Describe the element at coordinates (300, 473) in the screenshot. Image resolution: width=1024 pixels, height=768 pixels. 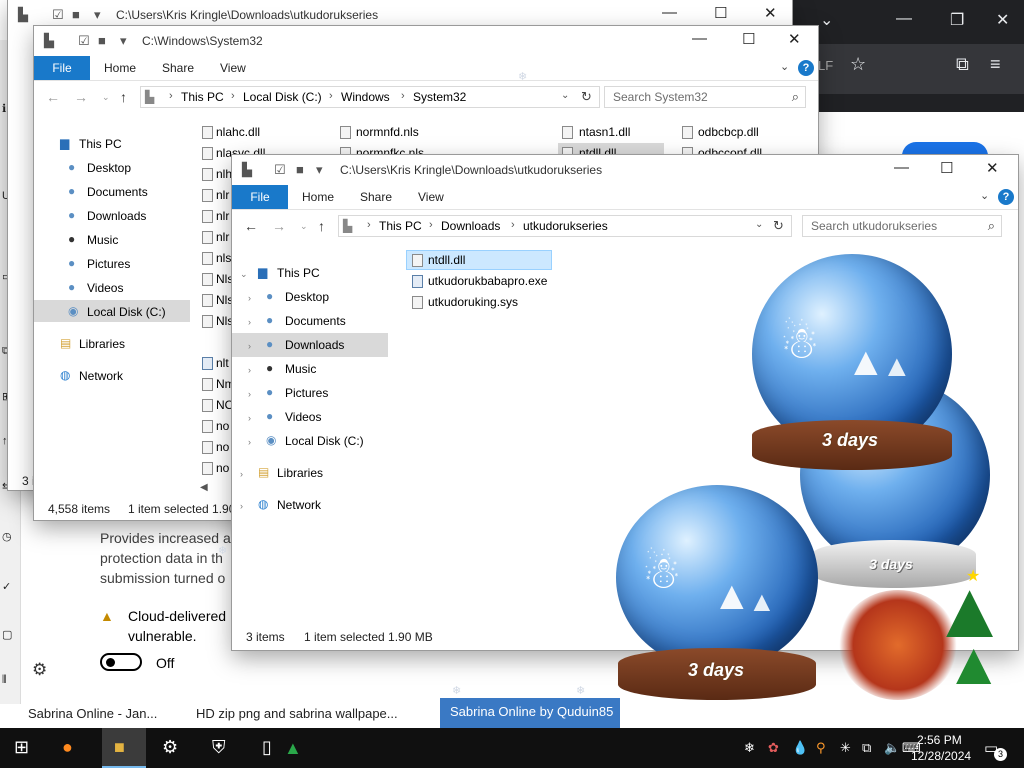
I see `nav-libraries: Libraries` at that location.